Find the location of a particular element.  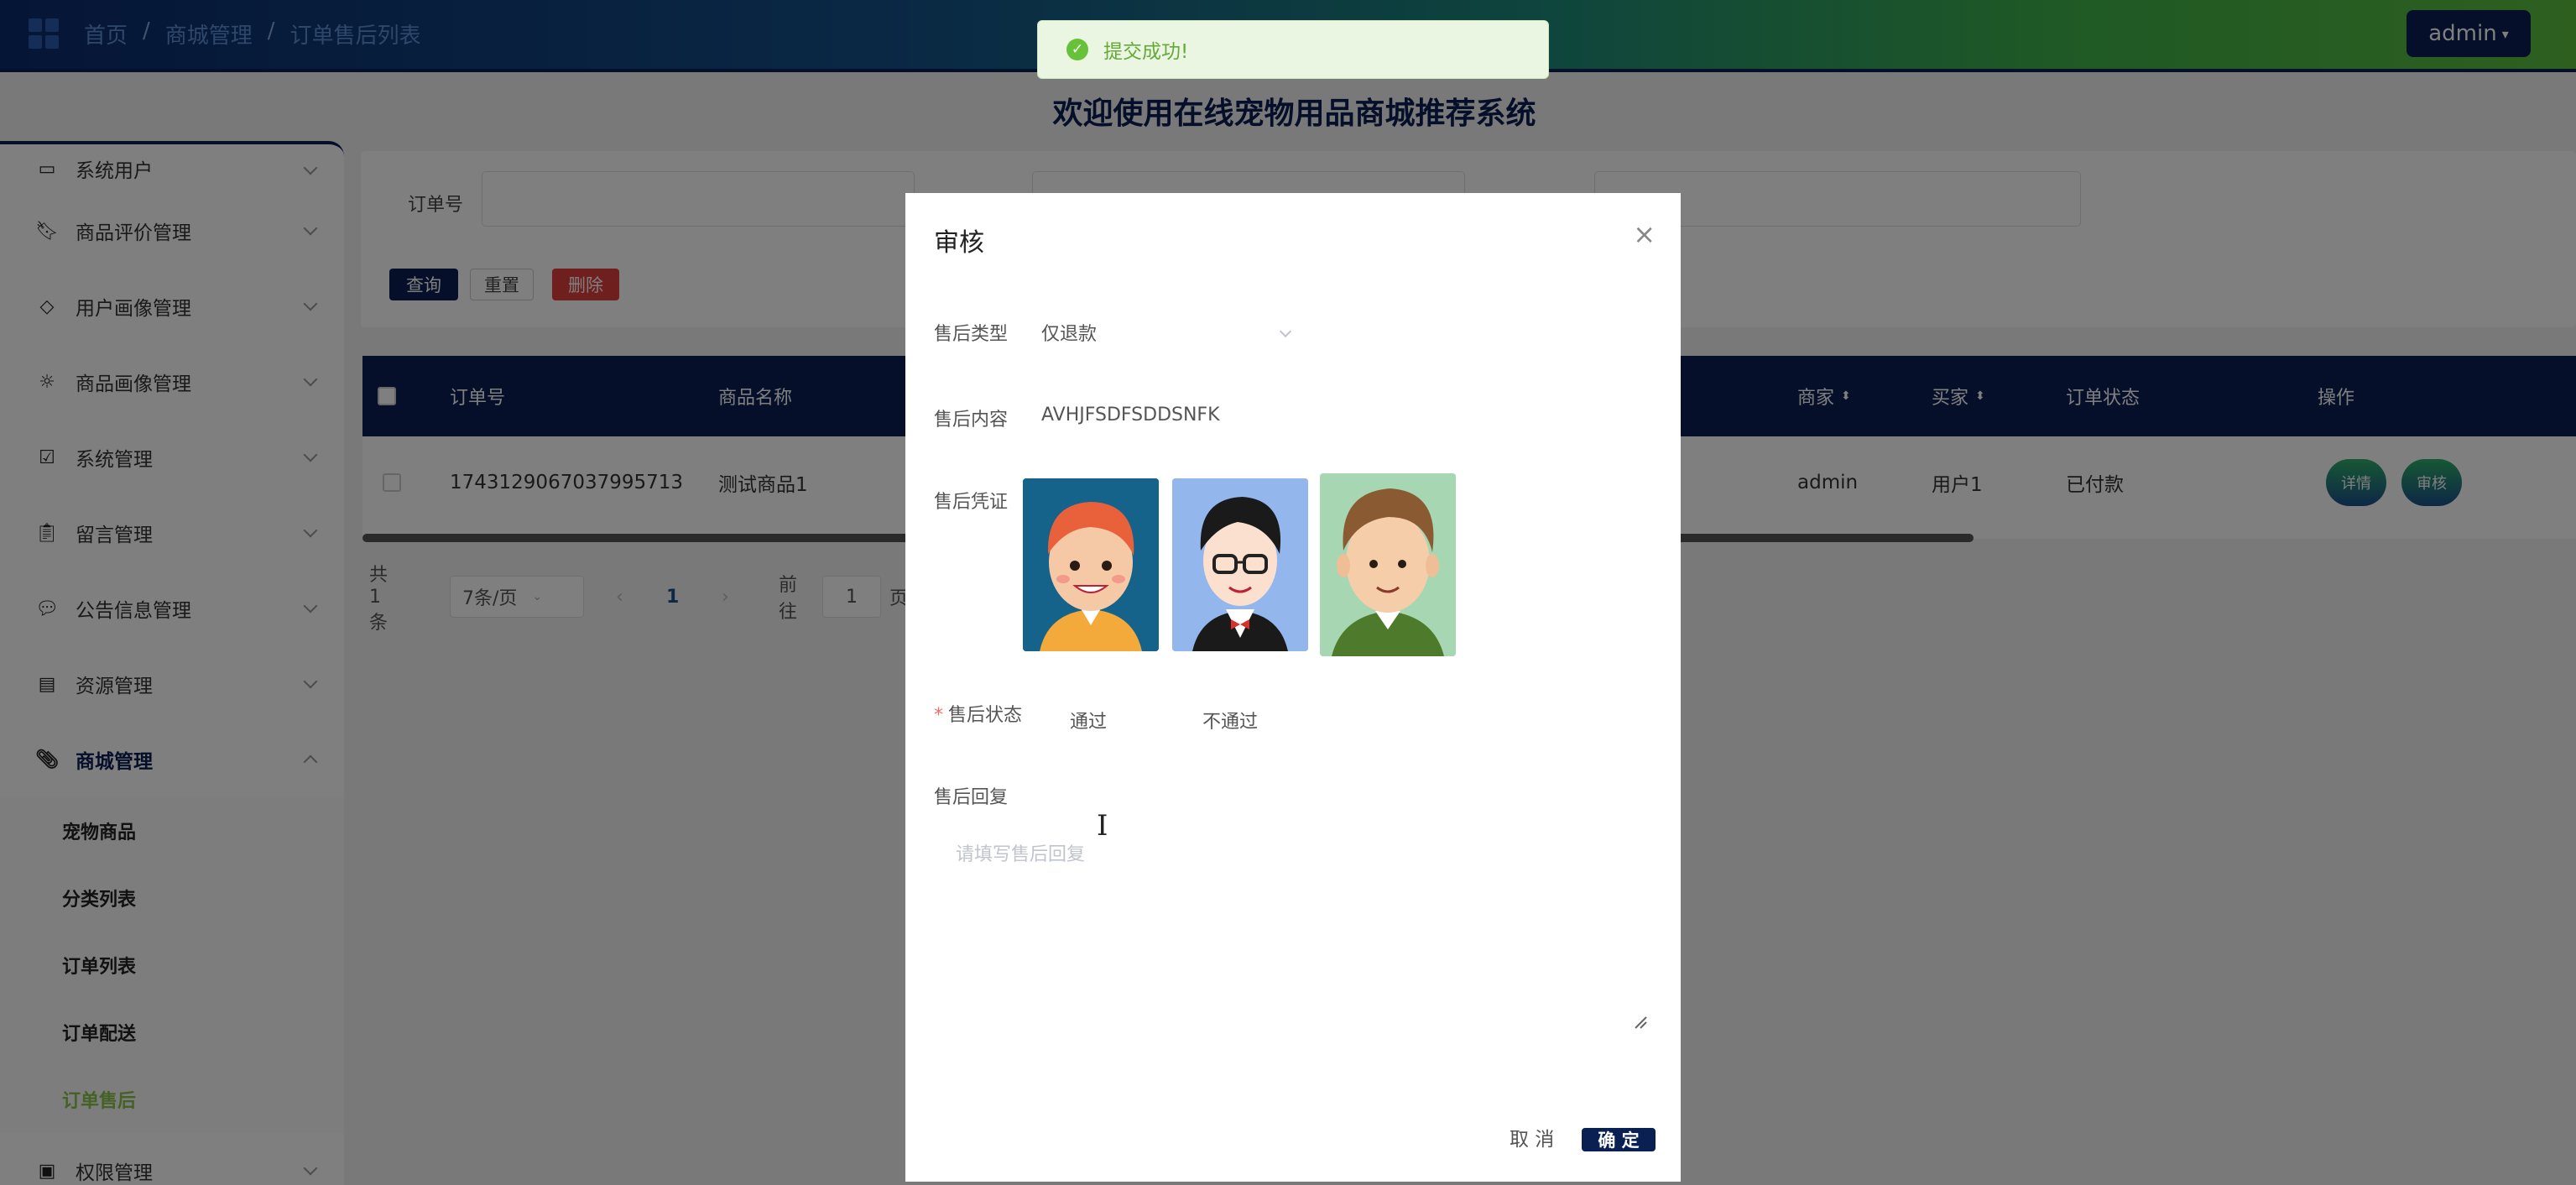

after-sale-proof-label: 售后凭证 is located at coordinates (971, 502).